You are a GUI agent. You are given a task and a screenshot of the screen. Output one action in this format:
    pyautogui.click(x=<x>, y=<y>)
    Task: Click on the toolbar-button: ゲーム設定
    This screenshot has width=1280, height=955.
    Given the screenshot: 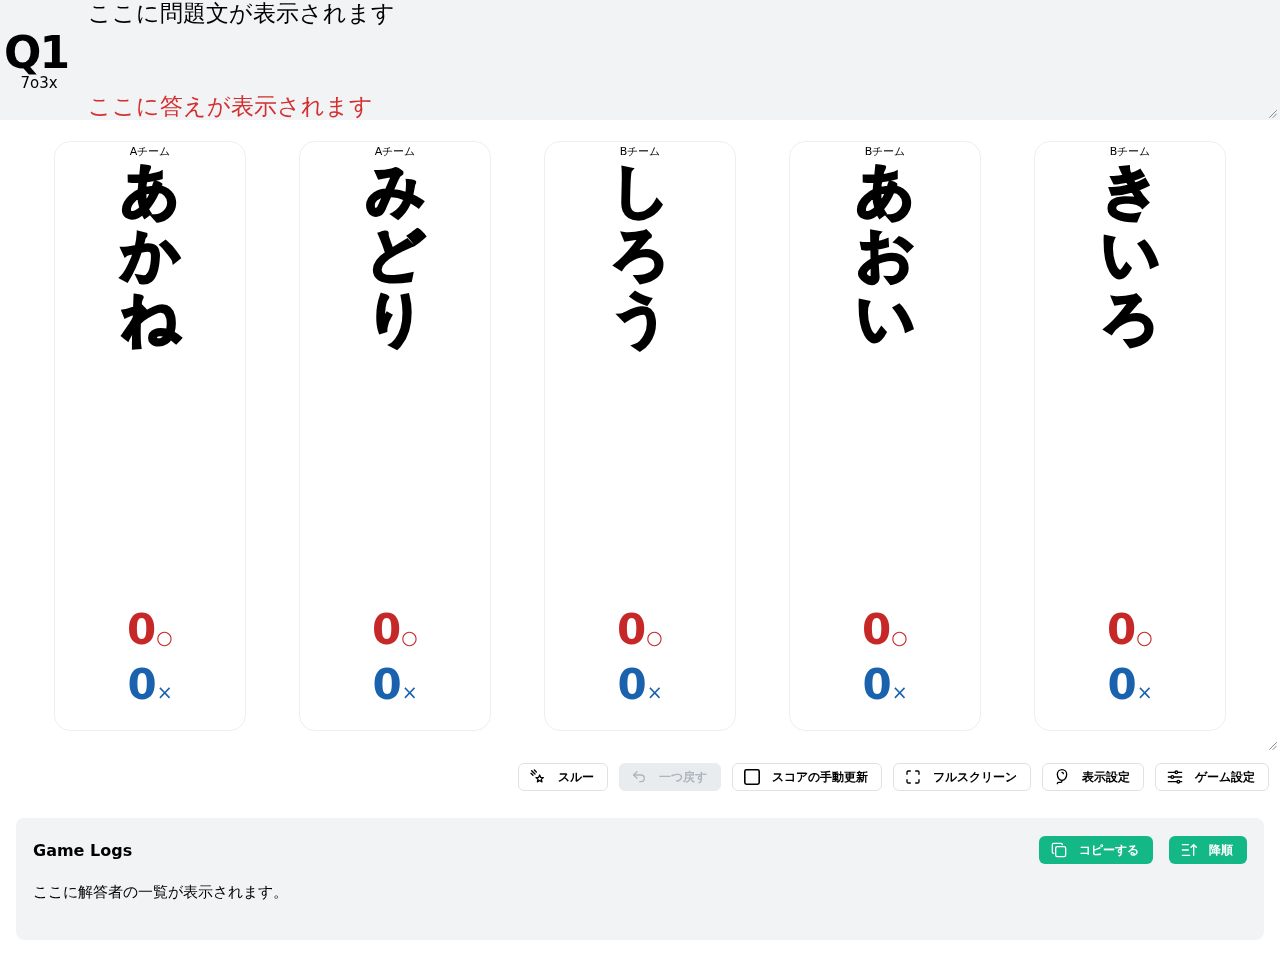 What is the action you would take?
    pyautogui.click(x=1212, y=777)
    